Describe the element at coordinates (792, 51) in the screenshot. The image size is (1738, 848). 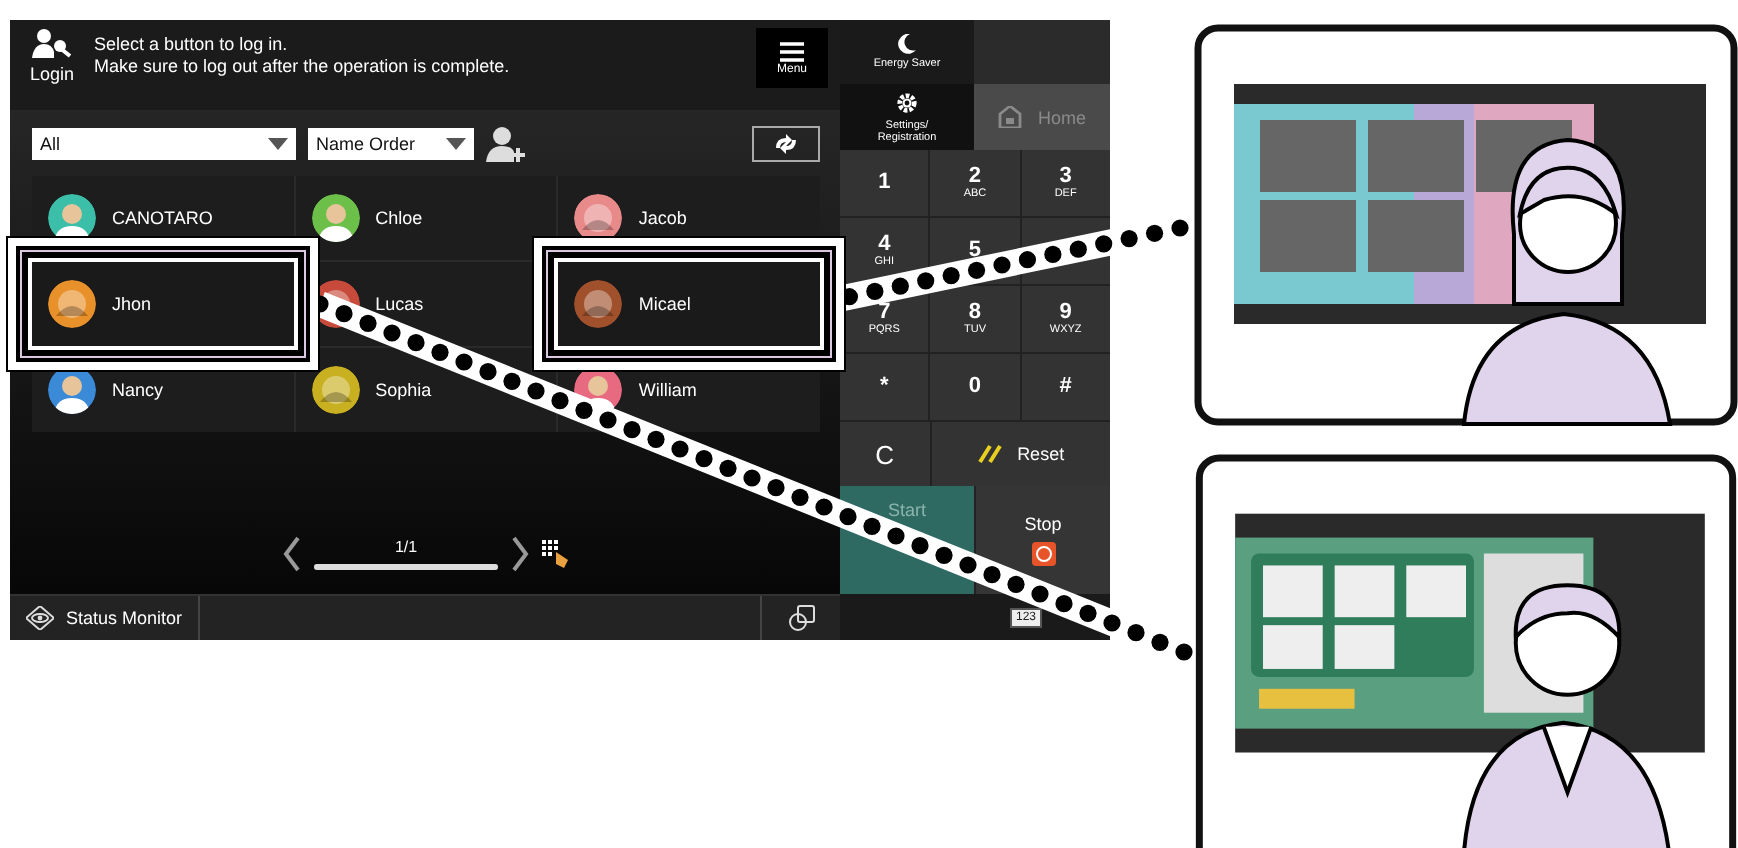
I see `menu-icon` at that location.